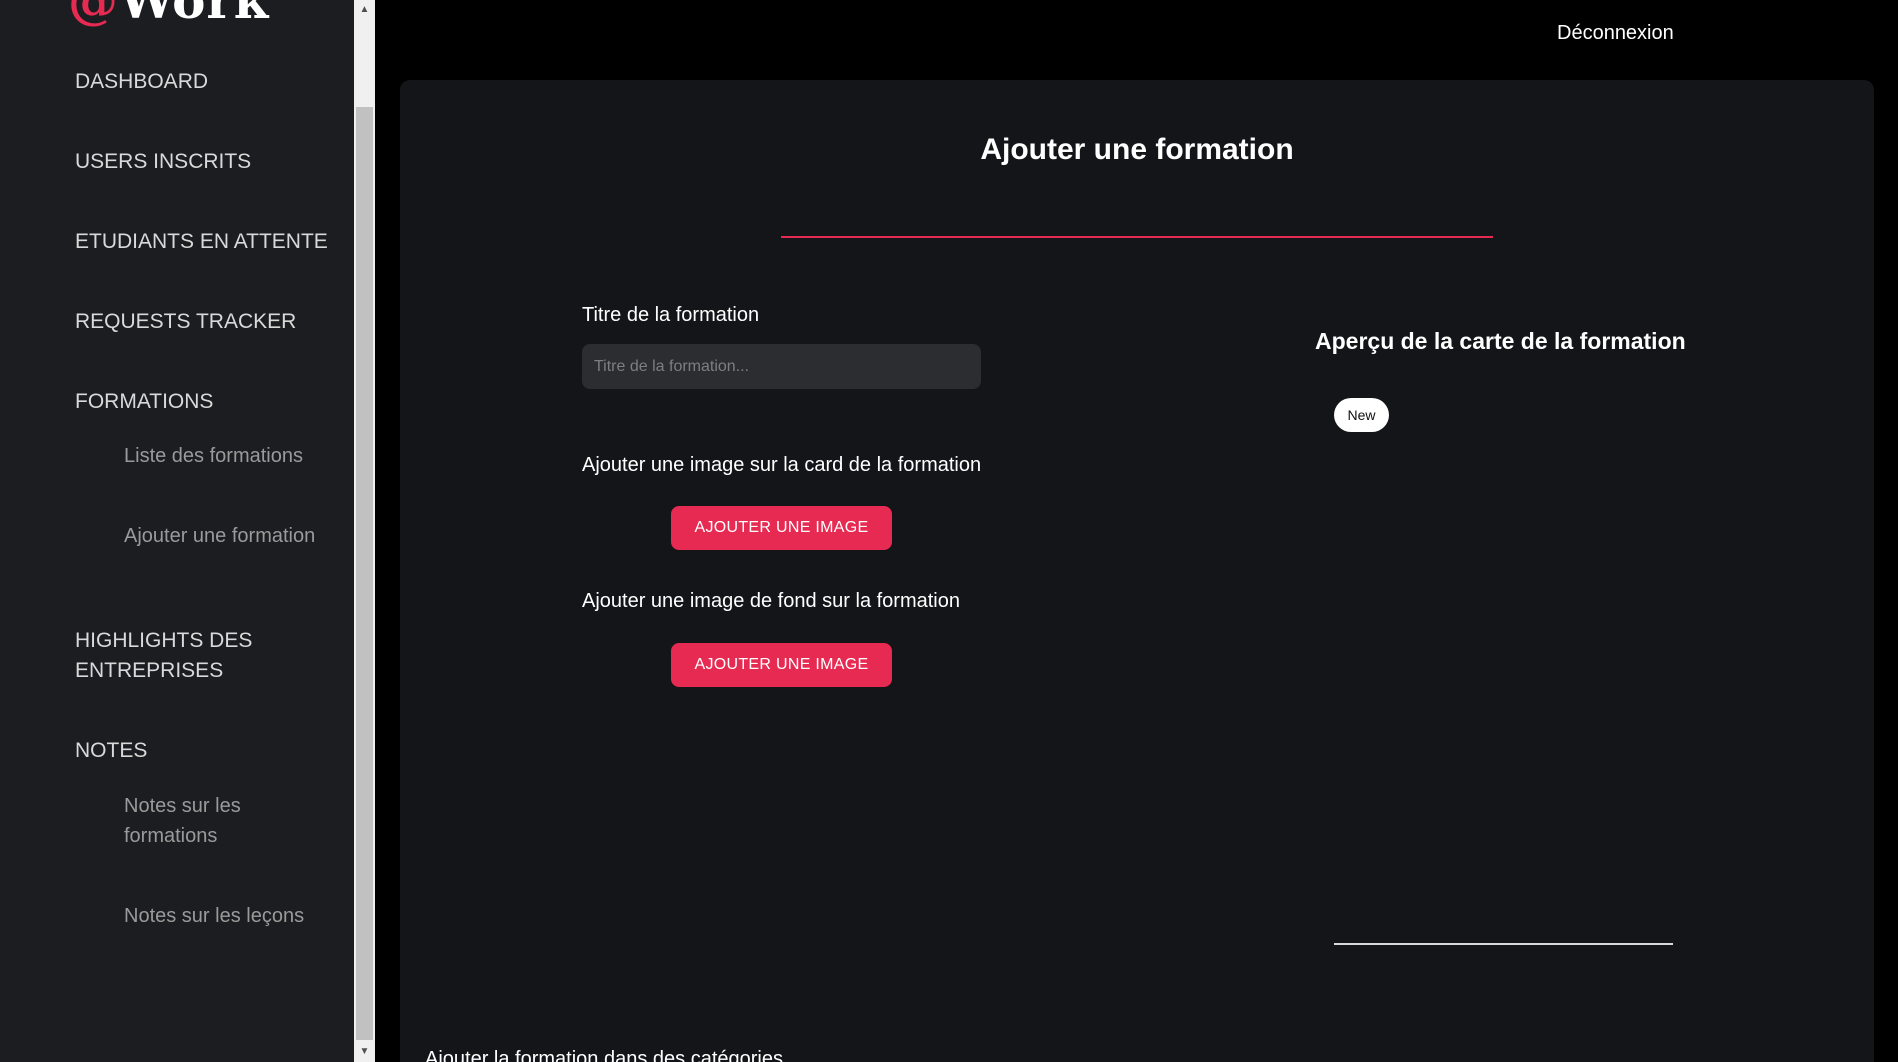 The height and width of the screenshot is (1062, 1898). What do you see at coordinates (781, 665) in the screenshot?
I see `add-background-image-button: AJOUTER UNE IMAGE` at bounding box center [781, 665].